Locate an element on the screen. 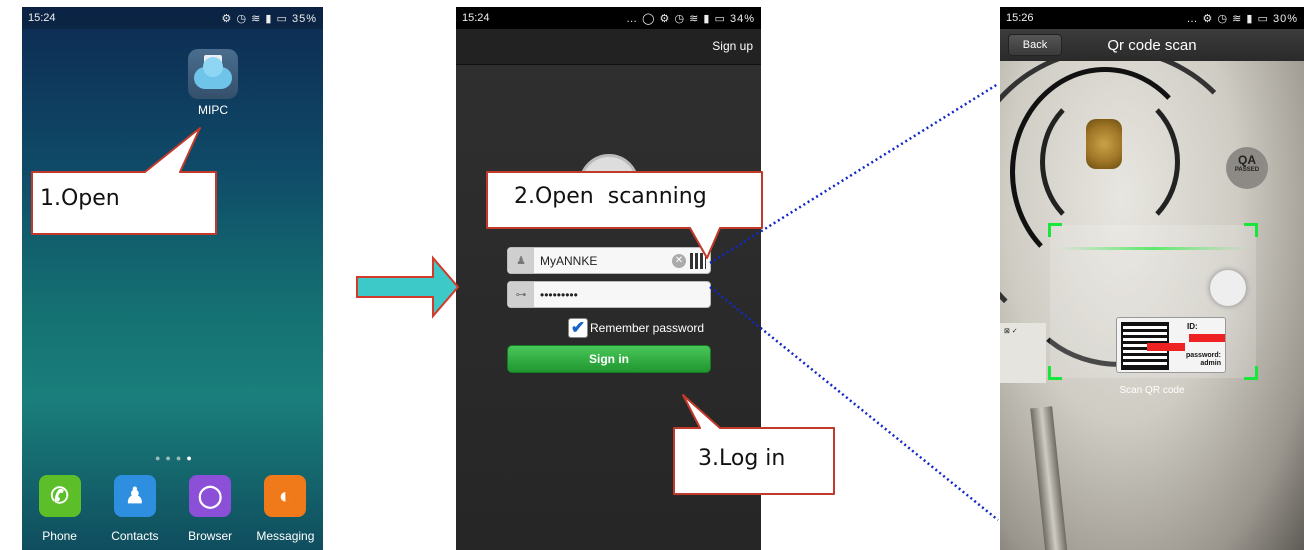  dock-label: Messaging is located at coordinates (285, 536).